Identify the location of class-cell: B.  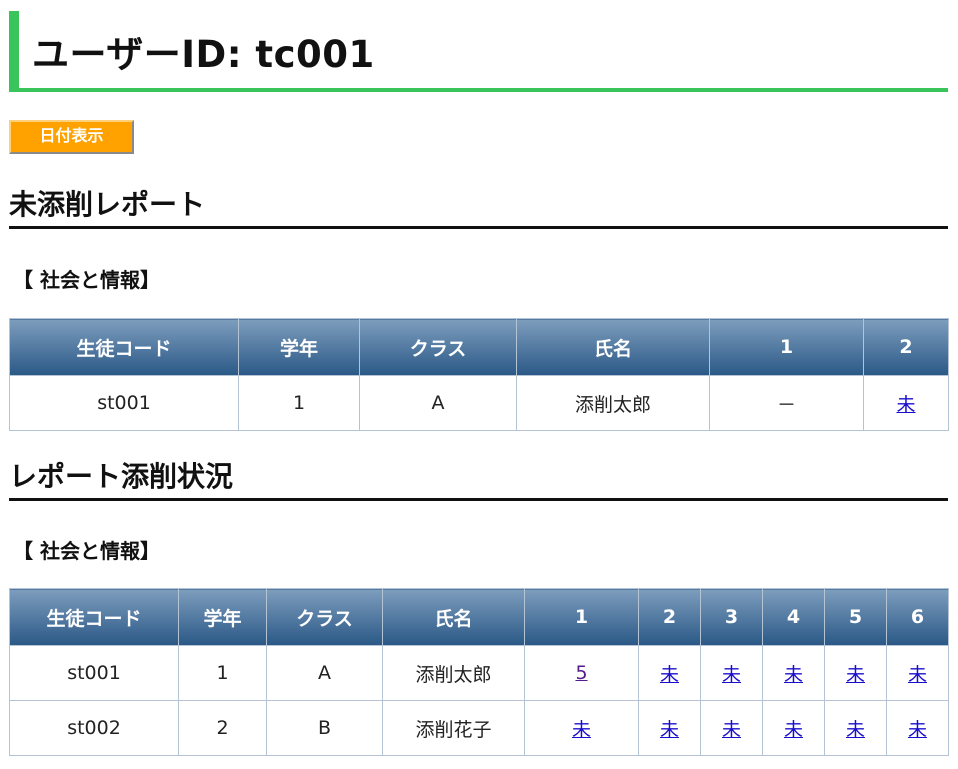
(324, 728).